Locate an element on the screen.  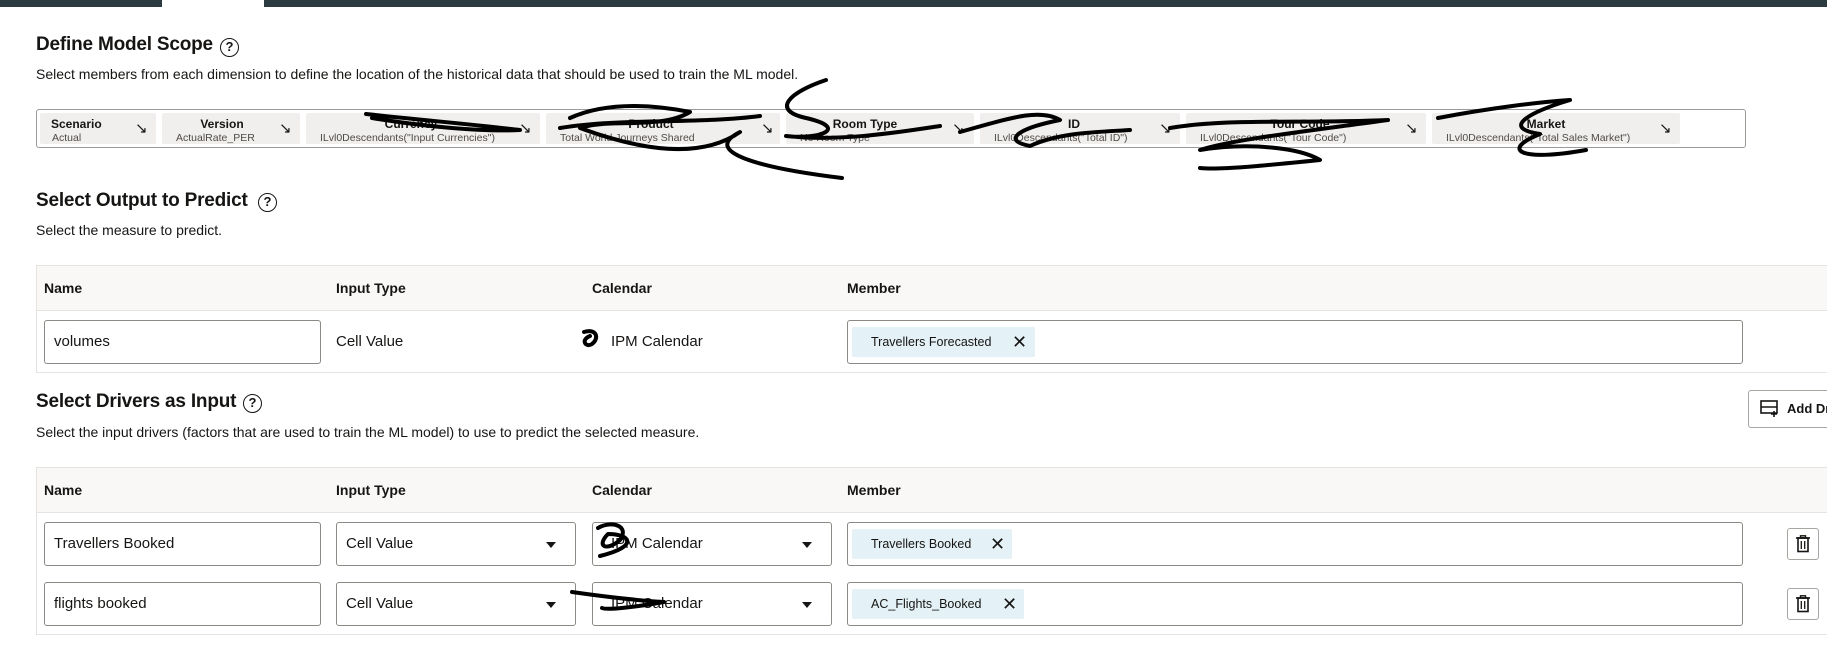
pov-product: Product Total World Journeys Shared ↘ is located at coordinates (663, 128).